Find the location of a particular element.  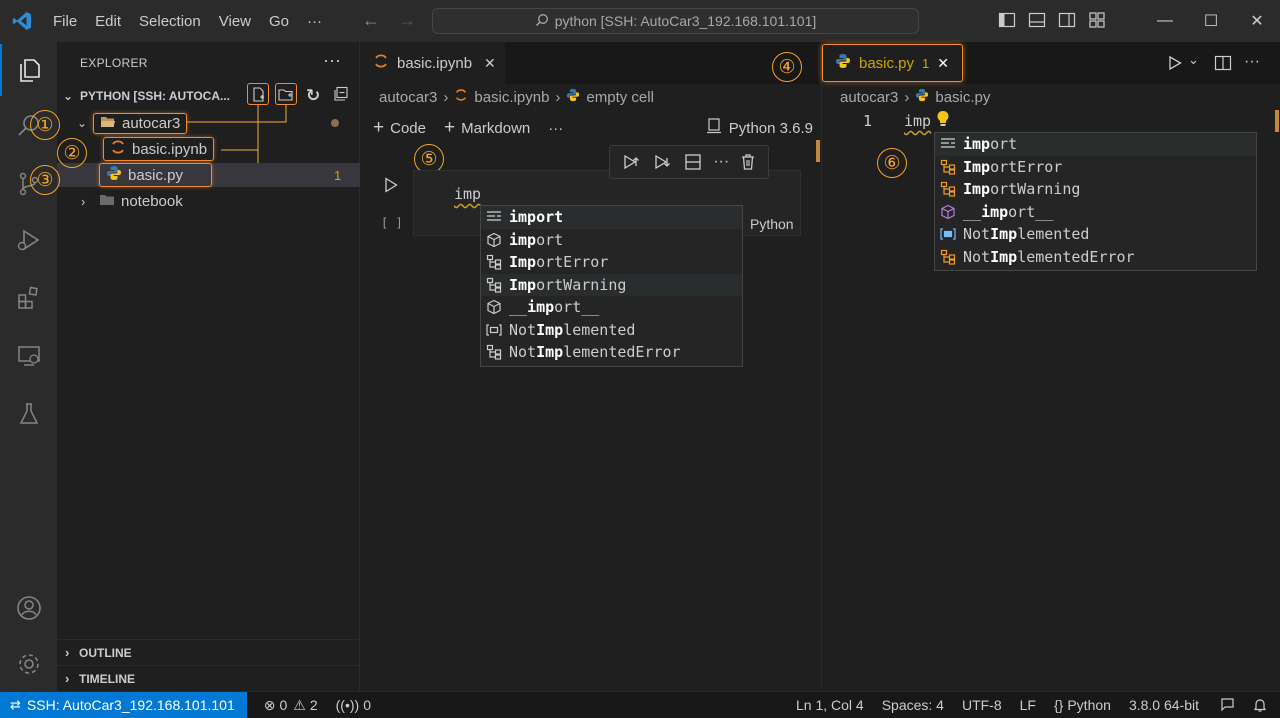

editor-more-actions: ··· is located at coordinates (1252, 62).